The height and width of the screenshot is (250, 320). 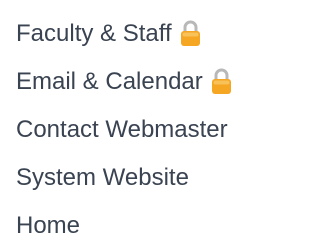 I want to click on home-label: Home, so click(x=48, y=225).